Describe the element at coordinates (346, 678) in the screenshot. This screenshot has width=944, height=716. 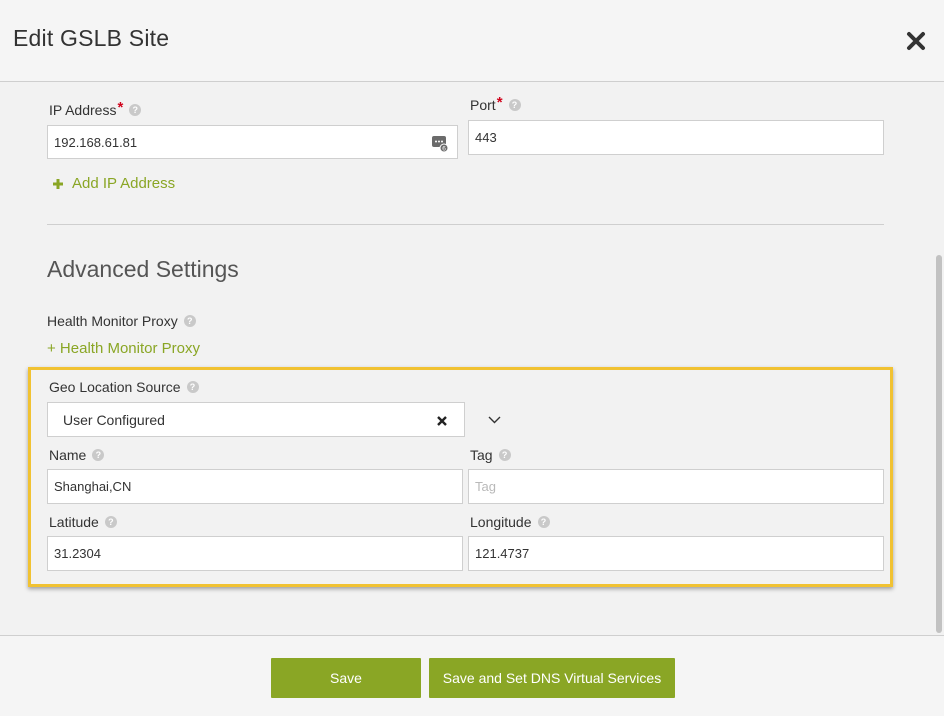
I see `save-button: Save` at that location.